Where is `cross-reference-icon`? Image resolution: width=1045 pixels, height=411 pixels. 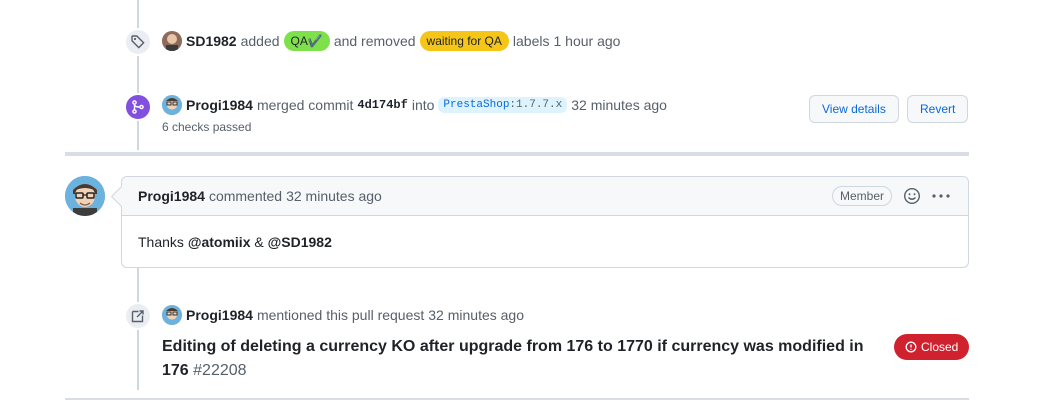 cross-reference-icon is located at coordinates (138, 316).